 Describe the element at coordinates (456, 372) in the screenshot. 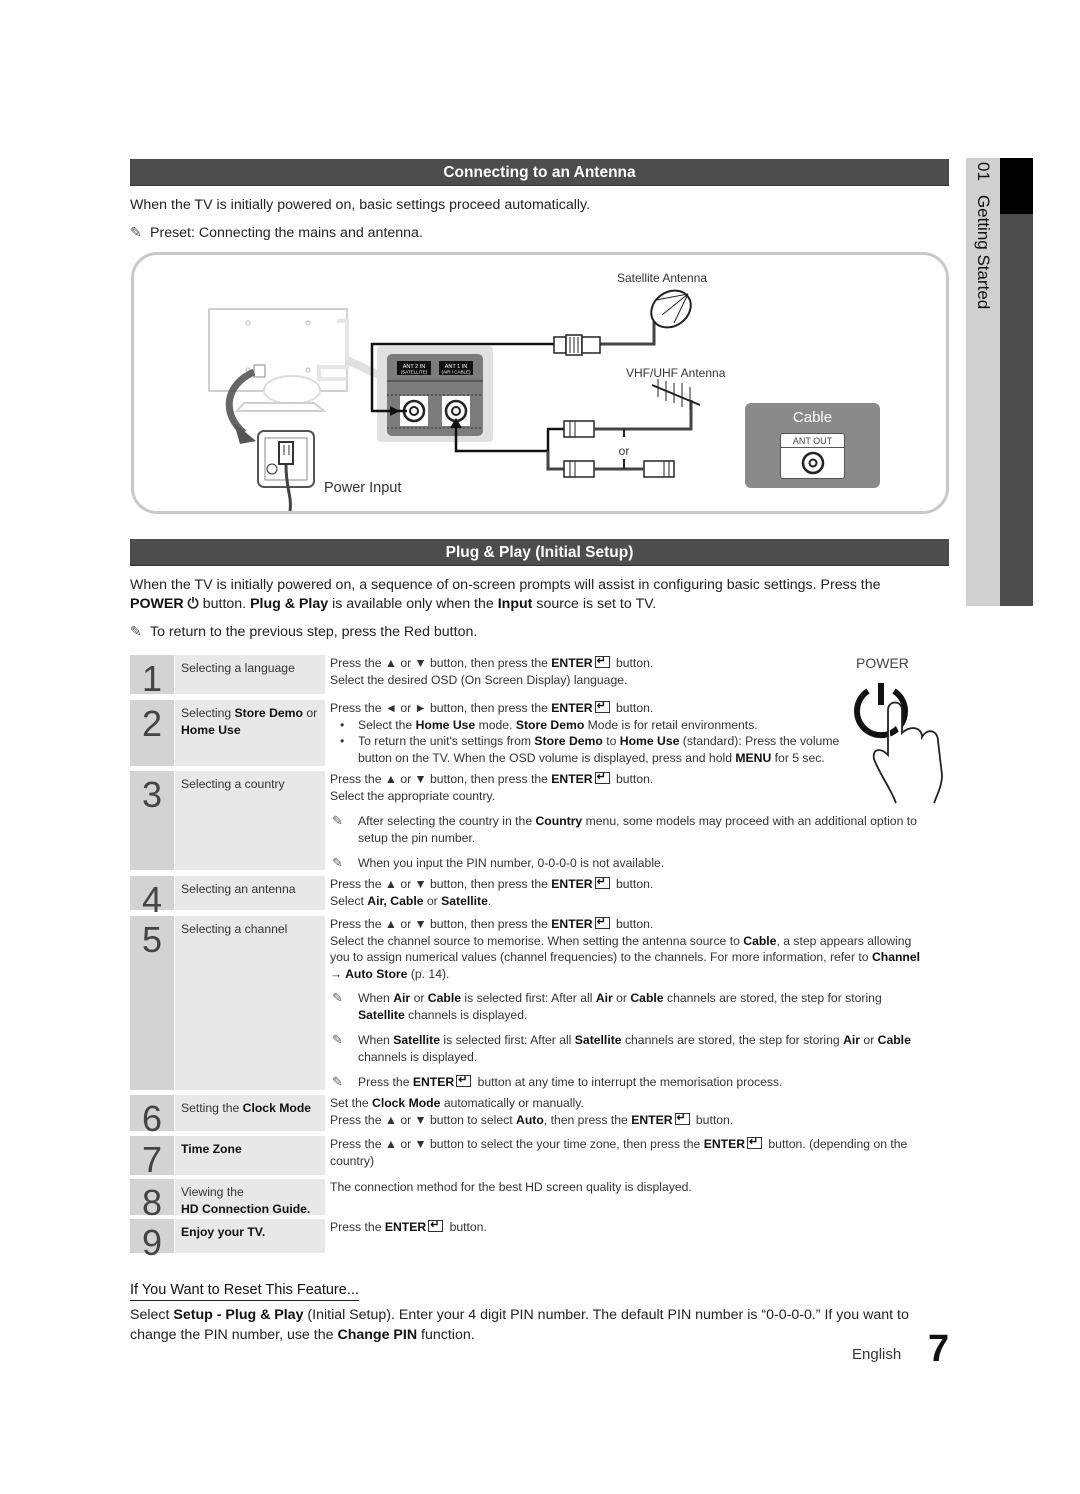

I see `svg-text: (AIR / CABLE)` at that location.